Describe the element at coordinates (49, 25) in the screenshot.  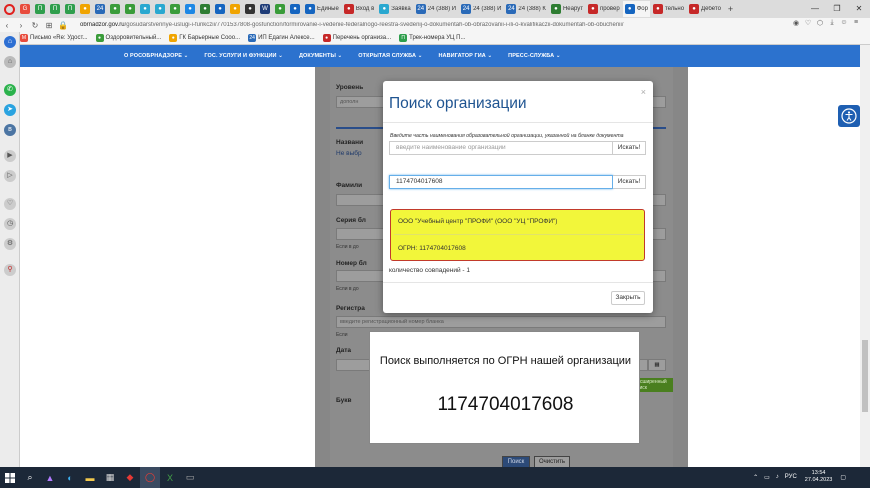
I see `speed-dial-icon: ⊞` at that location.